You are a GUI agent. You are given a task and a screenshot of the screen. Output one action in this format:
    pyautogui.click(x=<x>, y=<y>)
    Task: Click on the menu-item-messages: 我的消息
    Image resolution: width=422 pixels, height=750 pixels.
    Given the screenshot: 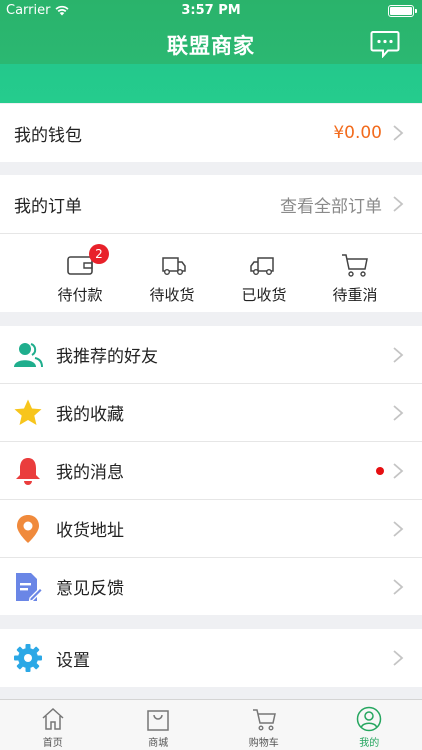 What is the action you would take?
    pyautogui.click(x=211, y=470)
    